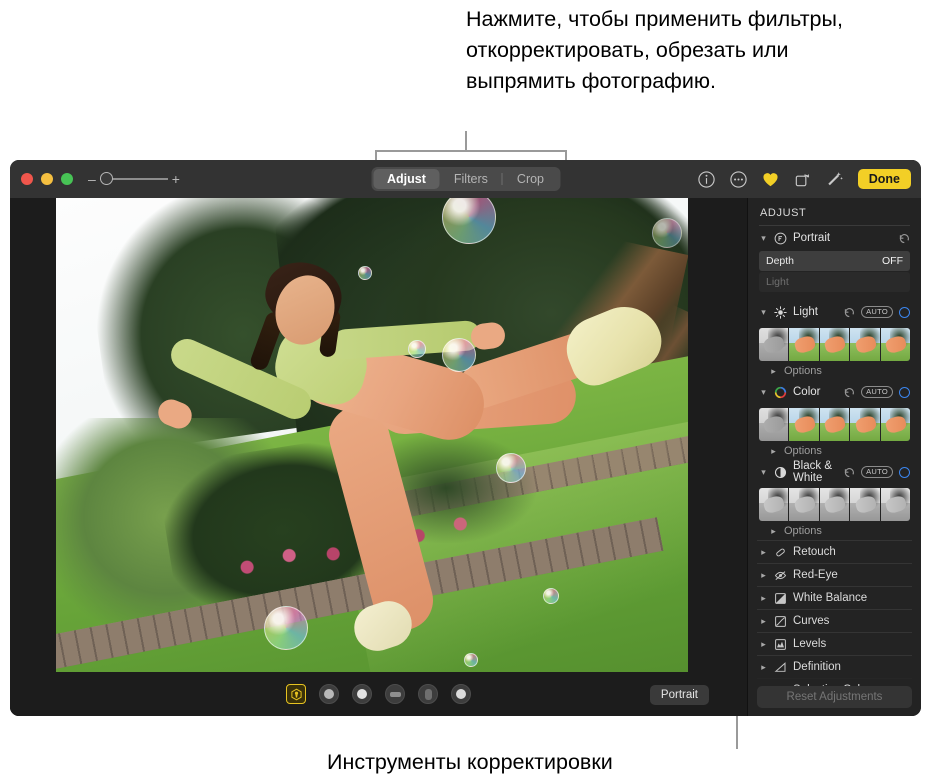  What do you see at coordinates (106, 178) in the screenshot?
I see `zoom-slider-knob` at bounding box center [106, 178].